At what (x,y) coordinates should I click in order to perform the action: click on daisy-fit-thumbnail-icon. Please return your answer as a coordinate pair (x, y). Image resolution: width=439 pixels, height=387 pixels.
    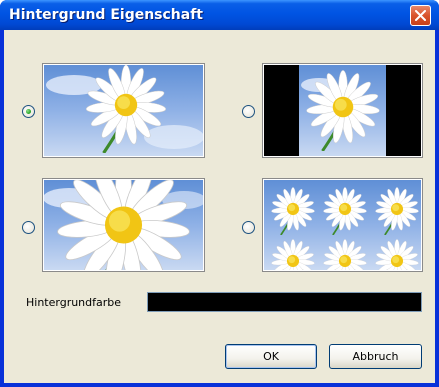
    Looking at the image, I should click on (123, 110).